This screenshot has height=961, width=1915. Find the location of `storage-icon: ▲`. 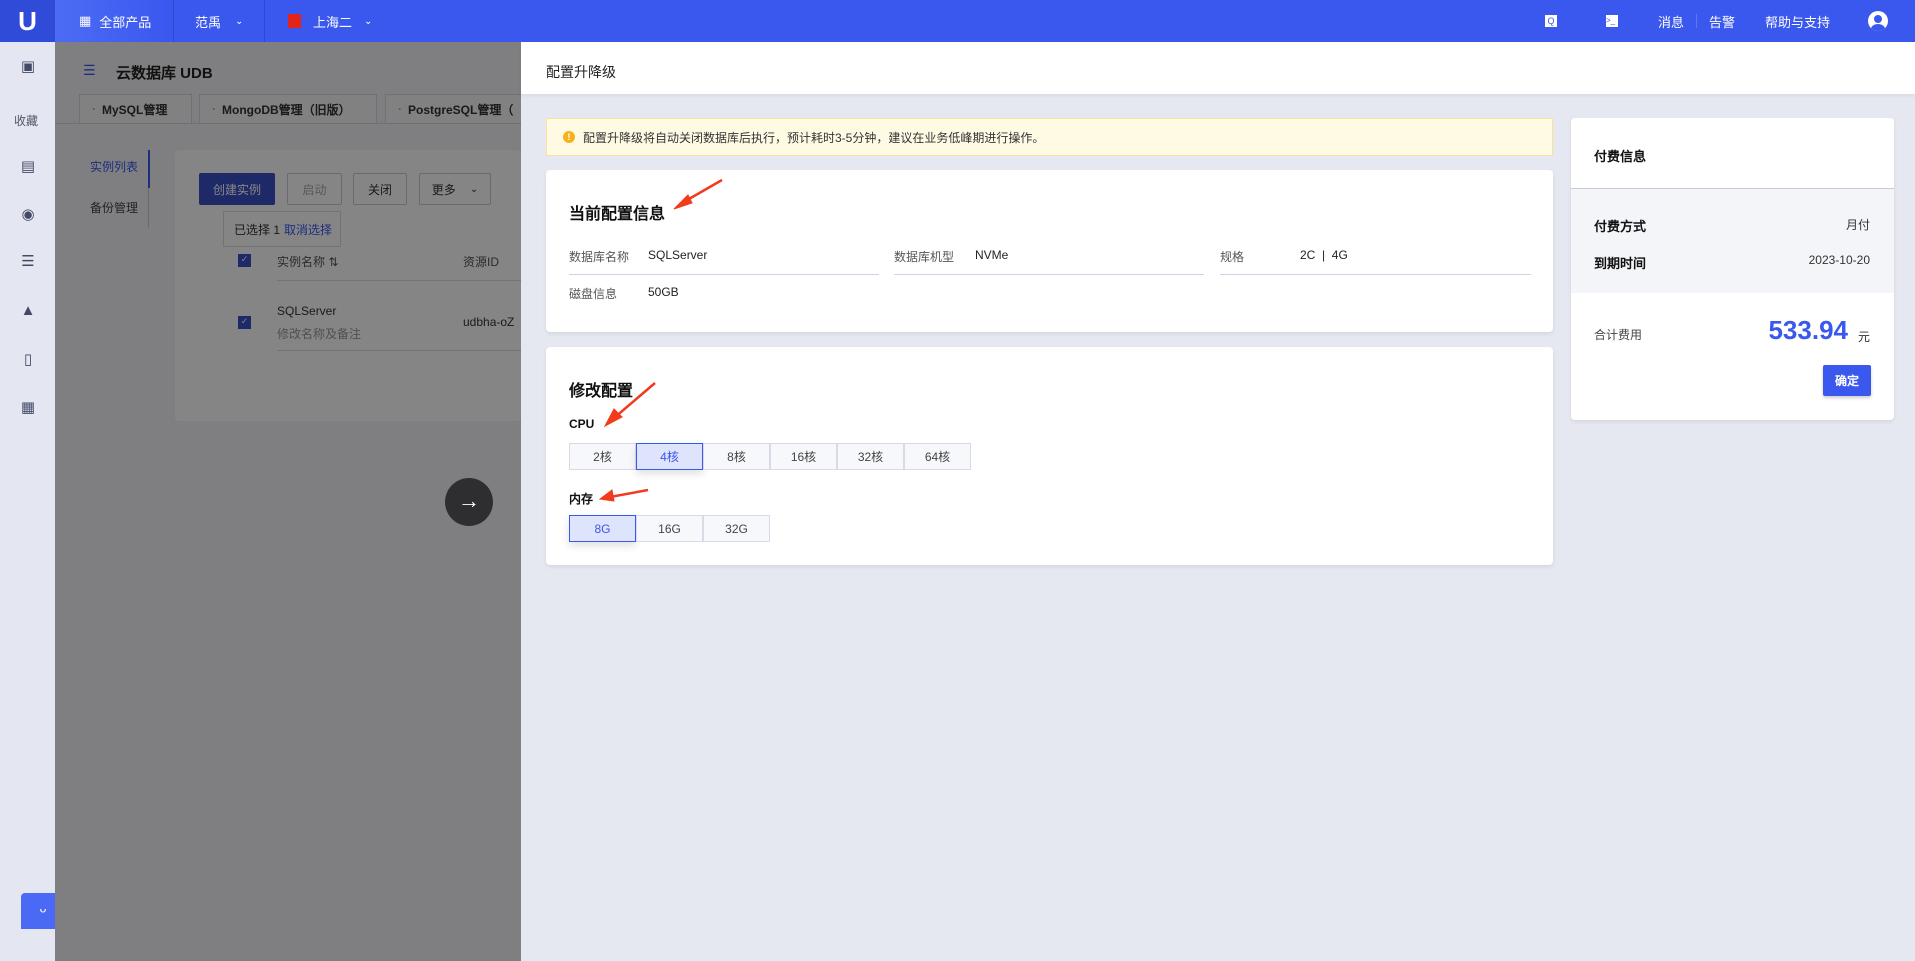

storage-icon: ▲ is located at coordinates (28, 310).